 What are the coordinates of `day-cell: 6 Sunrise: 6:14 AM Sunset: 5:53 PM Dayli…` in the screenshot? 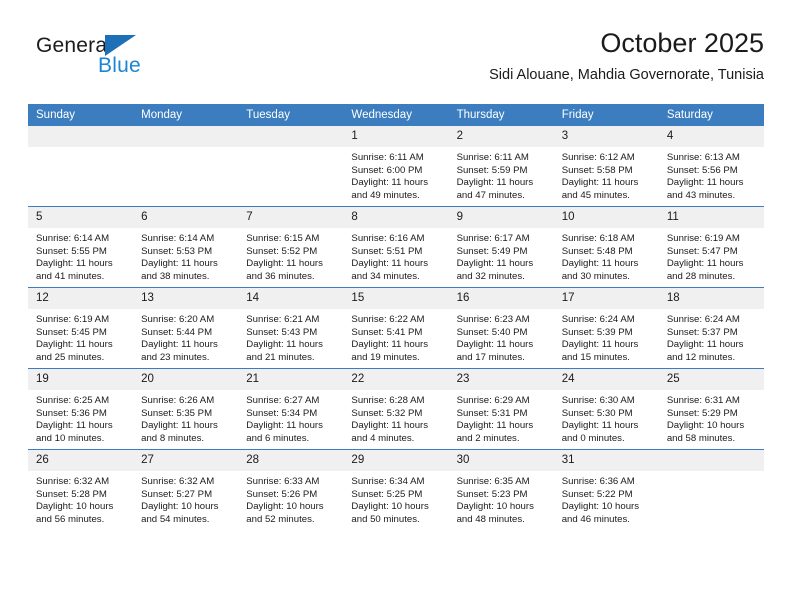 It's located at (186, 247).